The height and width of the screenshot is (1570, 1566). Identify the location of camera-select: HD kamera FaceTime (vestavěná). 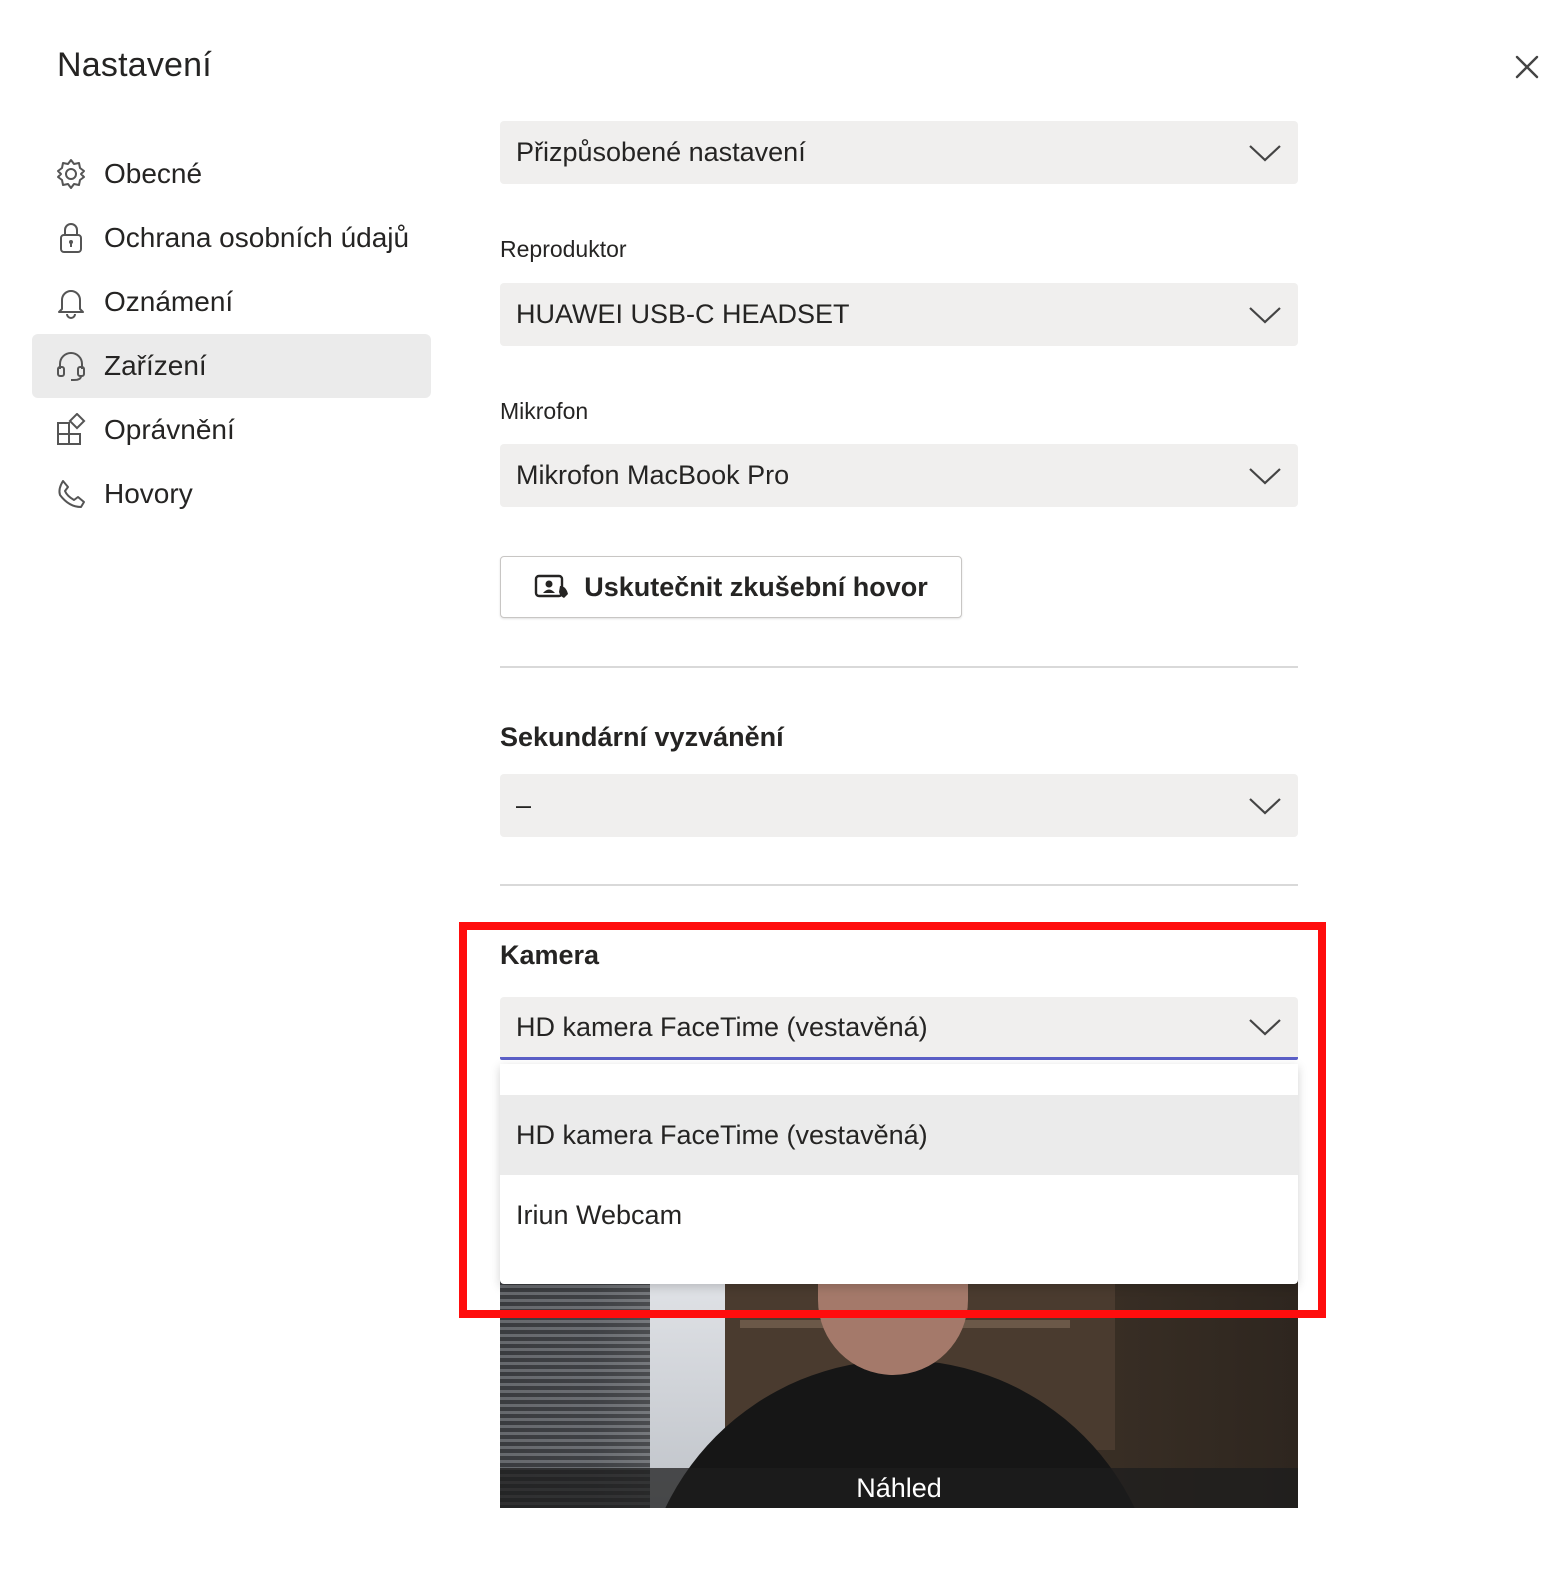
(899, 1028).